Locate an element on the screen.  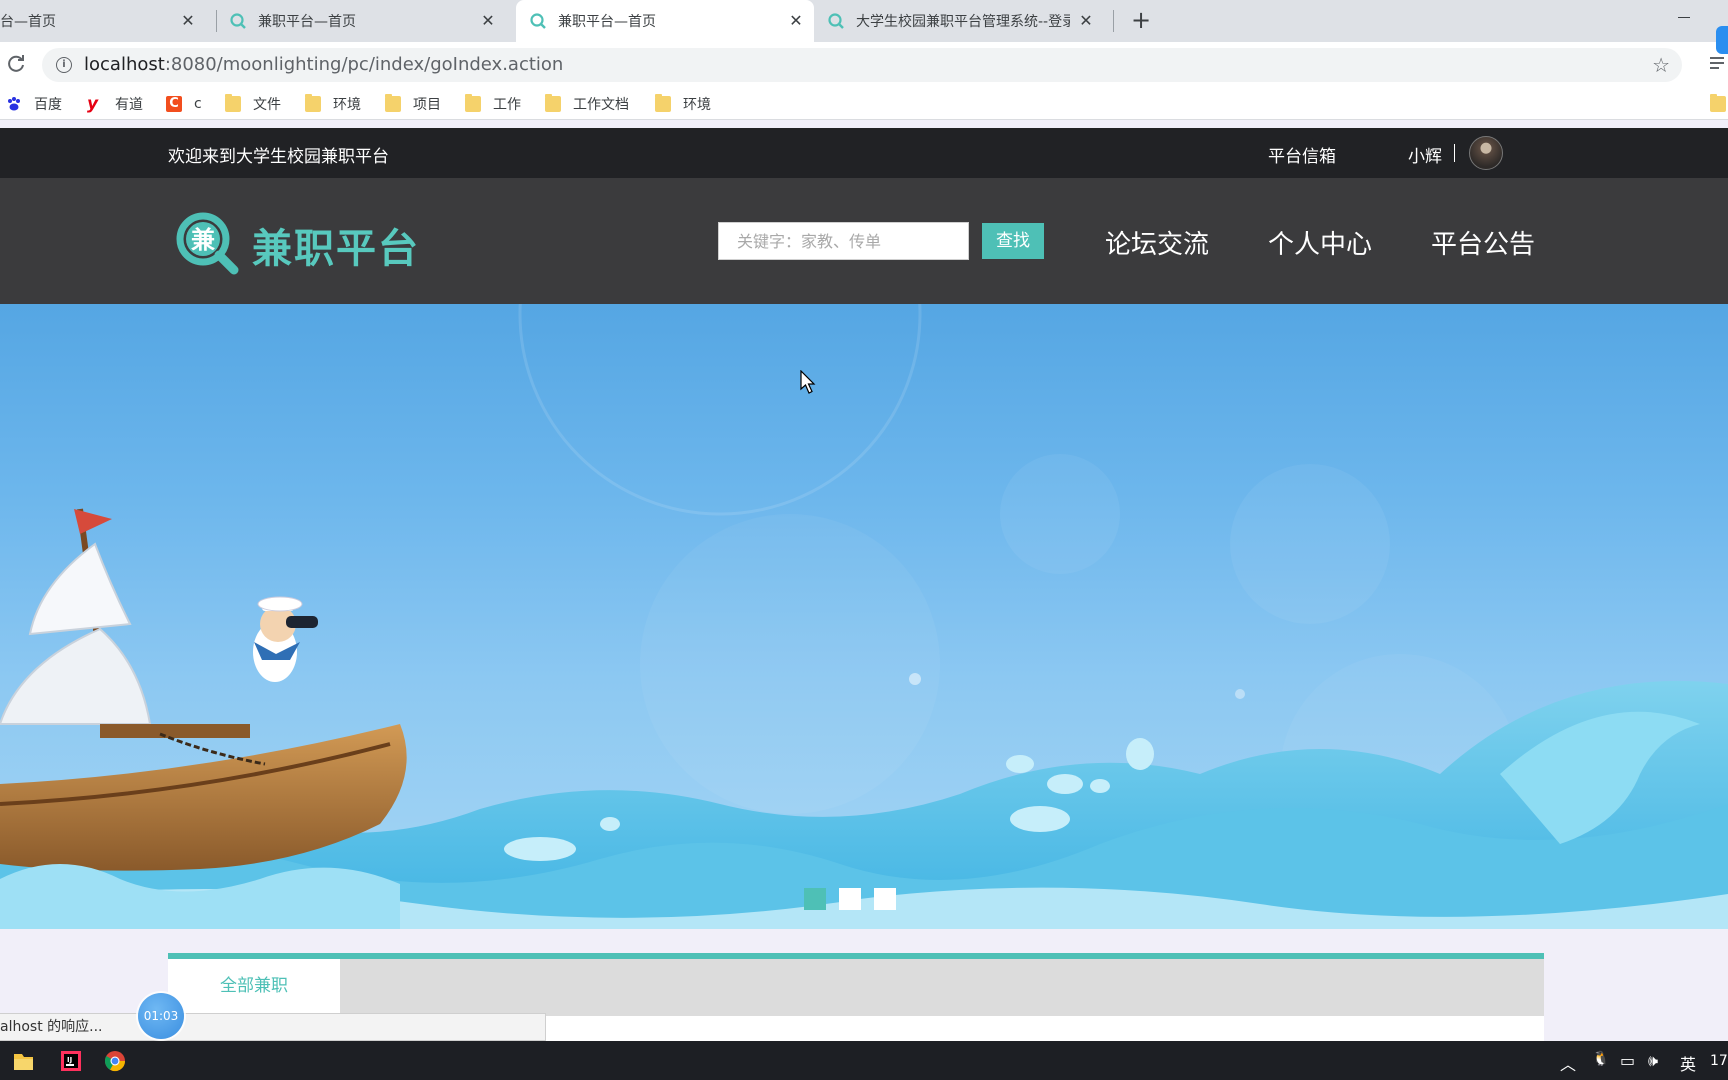
windows-taskbar: IJ ︿ 🐧 ▭ 🕪 英 17 is located at coordinates (864, 1060).